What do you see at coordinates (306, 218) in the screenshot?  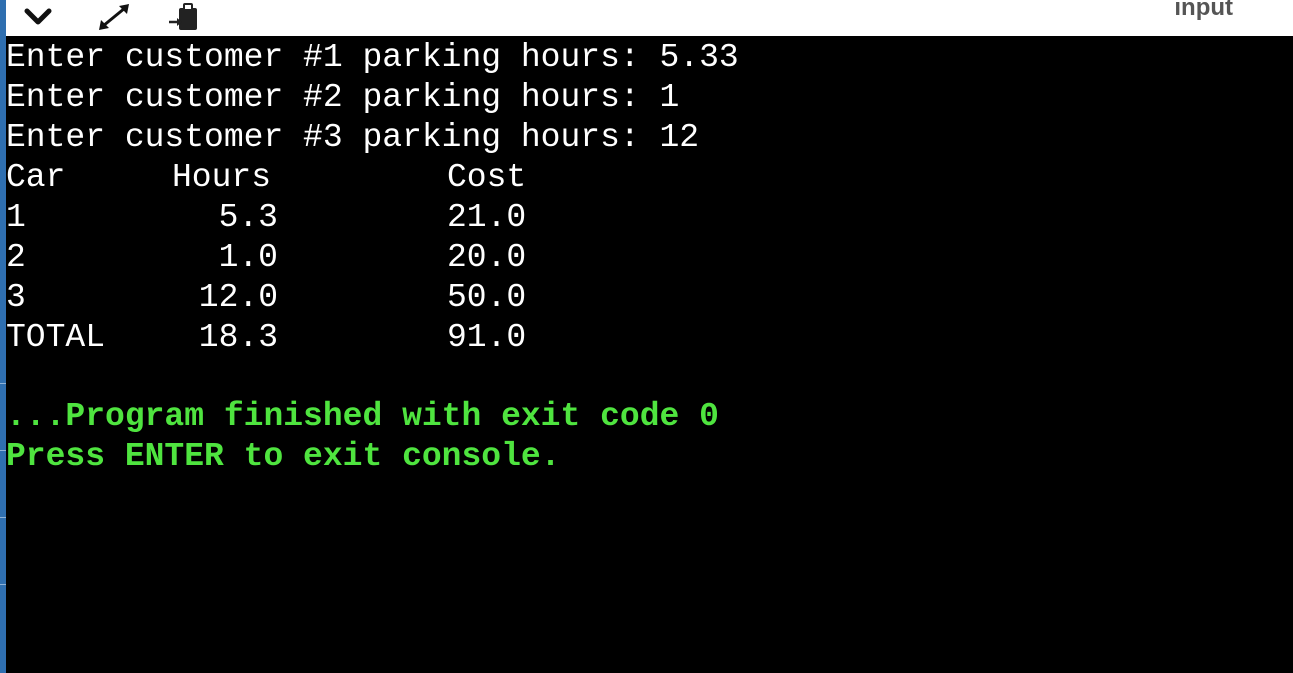 I see `table-row: 1 5.3 21.0` at bounding box center [306, 218].